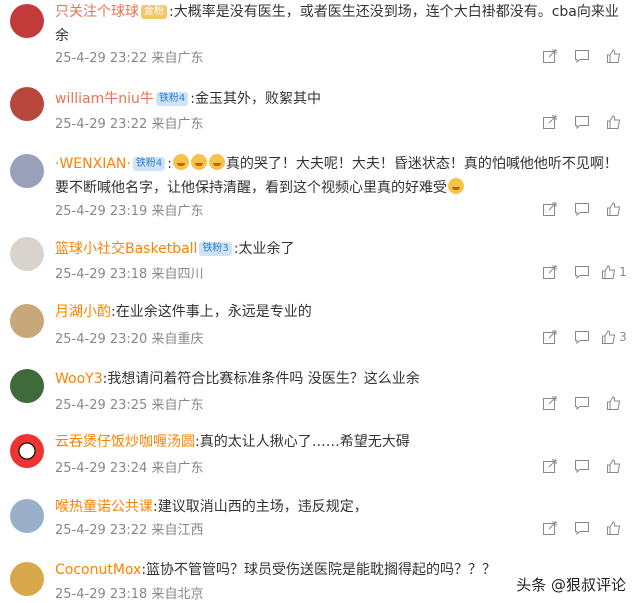  What do you see at coordinates (255, 99) in the screenshot?
I see `comment-text: :金玉其外，败絮其中` at bounding box center [255, 99].